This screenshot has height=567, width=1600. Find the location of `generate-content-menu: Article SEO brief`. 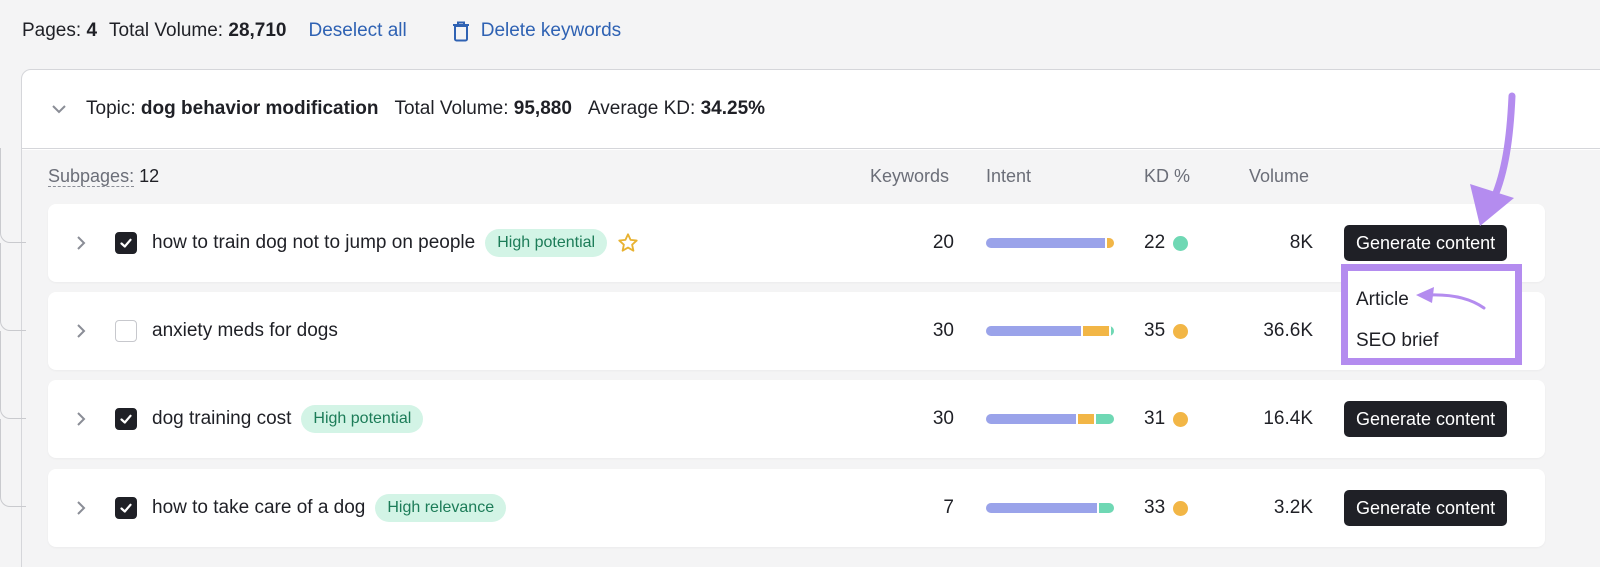

generate-content-menu: Article SEO brief is located at coordinates (1431, 314).